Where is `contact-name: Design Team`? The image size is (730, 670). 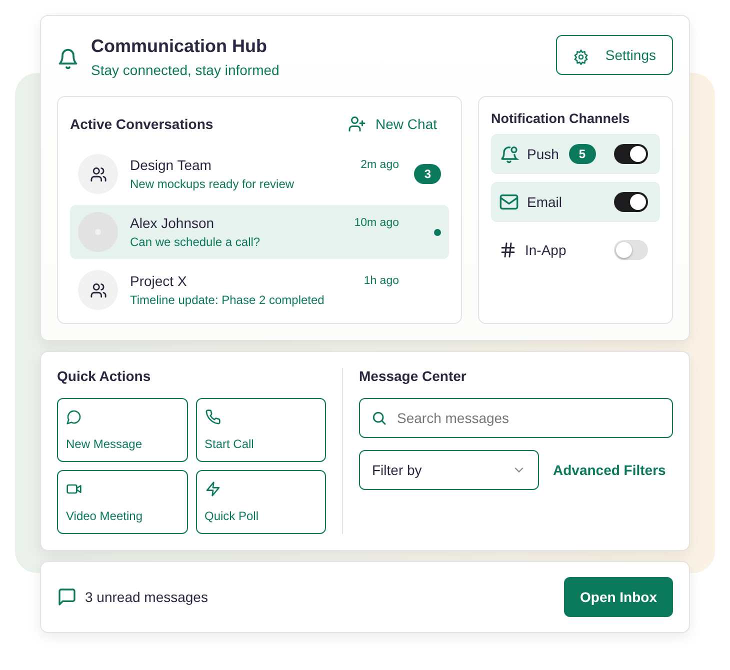 contact-name: Design Team is located at coordinates (171, 165).